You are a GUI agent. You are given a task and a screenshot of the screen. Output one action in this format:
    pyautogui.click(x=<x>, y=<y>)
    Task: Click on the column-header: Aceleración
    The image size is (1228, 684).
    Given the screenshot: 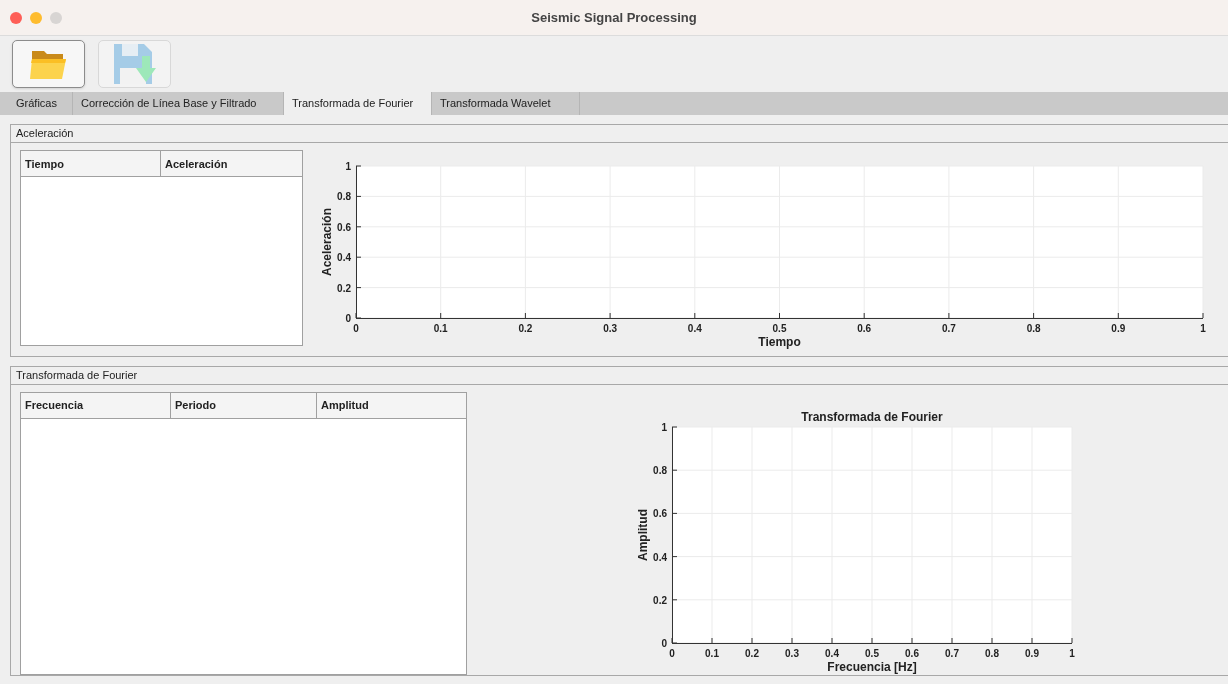 What is the action you would take?
    pyautogui.click(x=231, y=164)
    